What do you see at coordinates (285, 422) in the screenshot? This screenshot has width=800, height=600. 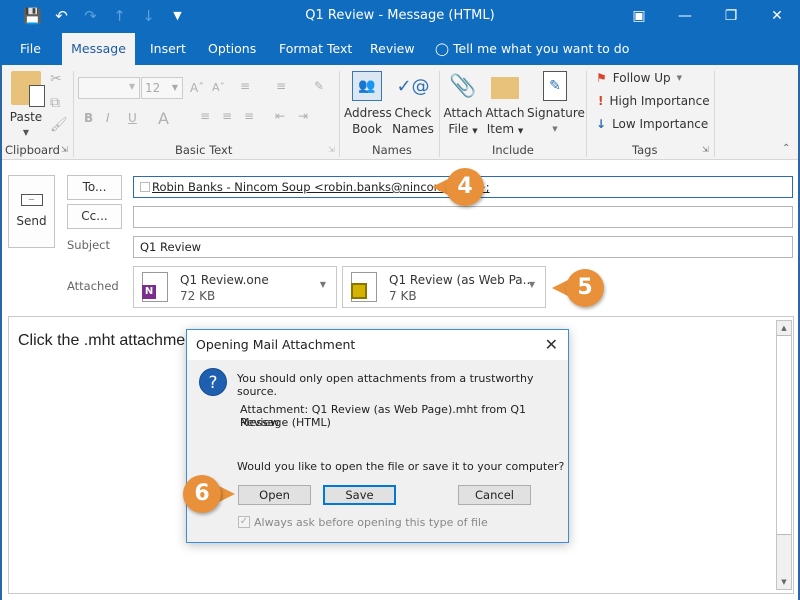 I see `attachment-info-line2: Message (HTML)` at bounding box center [285, 422].